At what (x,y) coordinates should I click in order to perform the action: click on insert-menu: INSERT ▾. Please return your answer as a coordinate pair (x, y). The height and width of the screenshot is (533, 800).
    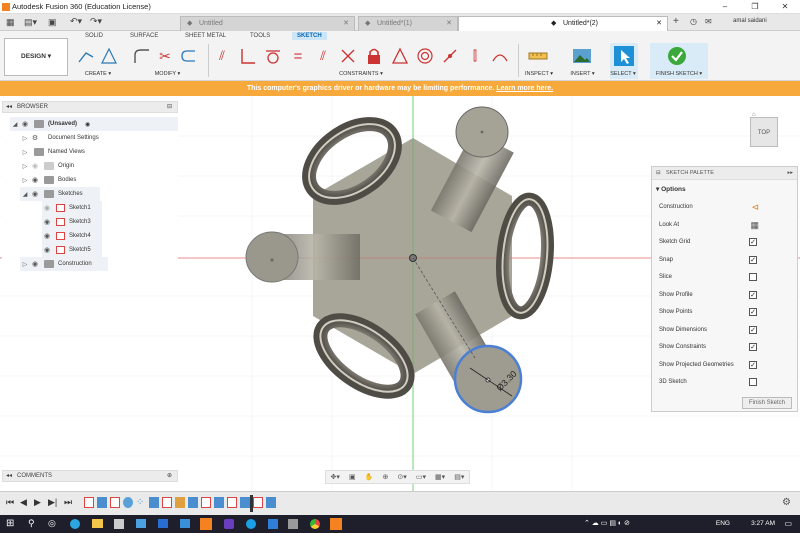
    Looking at the image, I should click on (582, 74).